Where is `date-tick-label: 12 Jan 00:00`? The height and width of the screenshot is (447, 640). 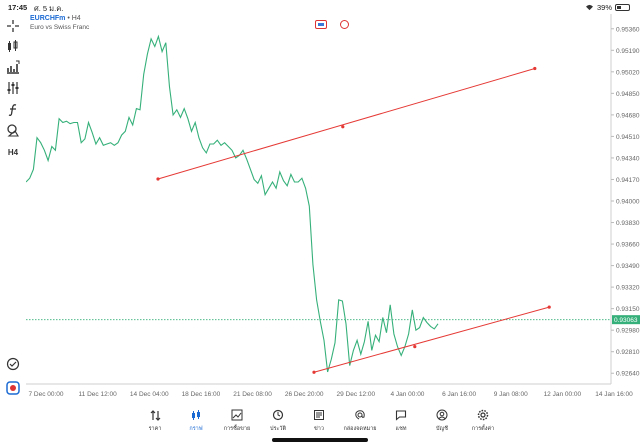
date-tick-label: 12 Jan 00:00 is located at coordinates (563, 394).